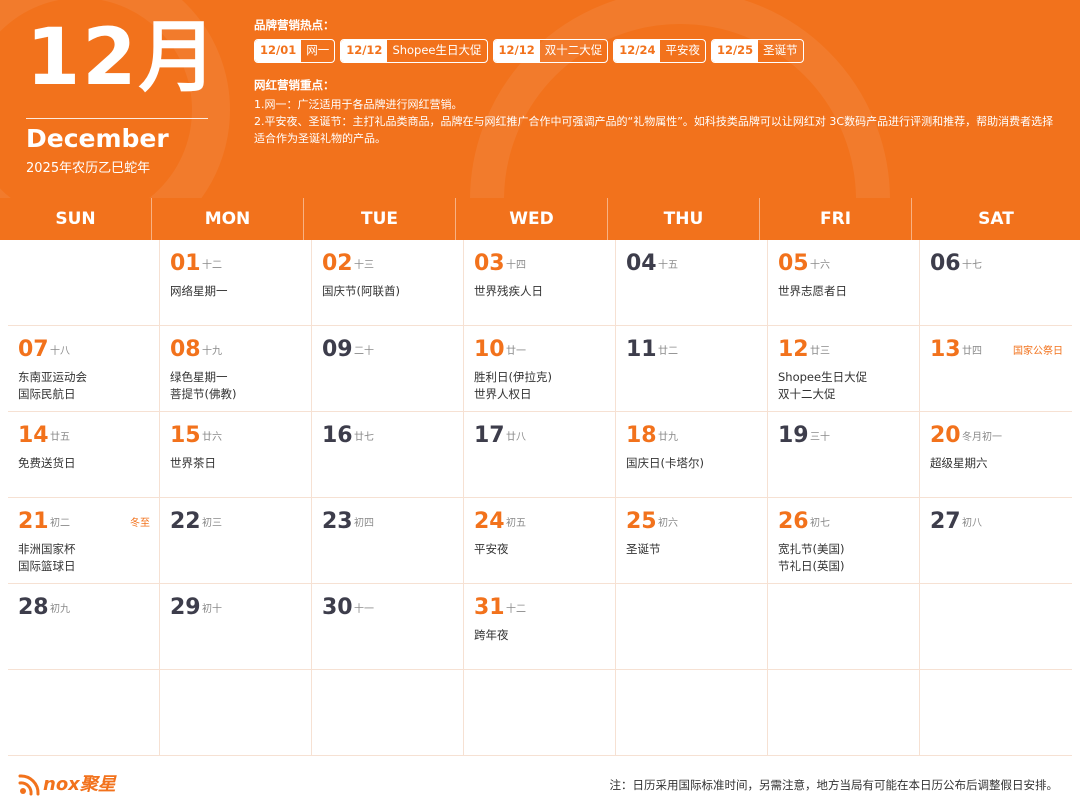  Describe the element at coordinates (1038, 351) in the screenshot. I see `holiday-label: 国家公祭日` at that location.